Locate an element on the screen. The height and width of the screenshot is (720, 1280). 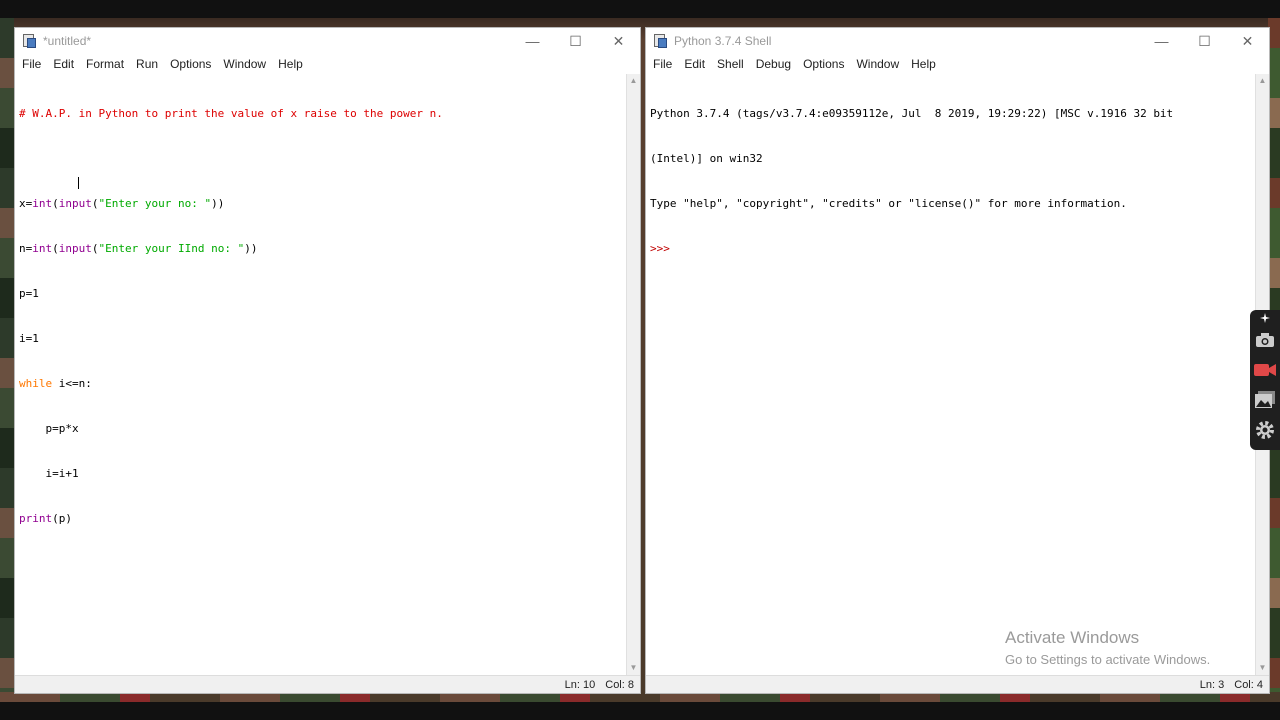
code-keyword: while is located at coordinates (36, 383).